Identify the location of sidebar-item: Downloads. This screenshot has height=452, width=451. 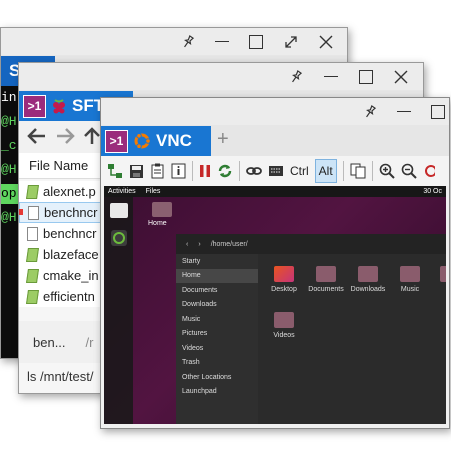
(217, 305).